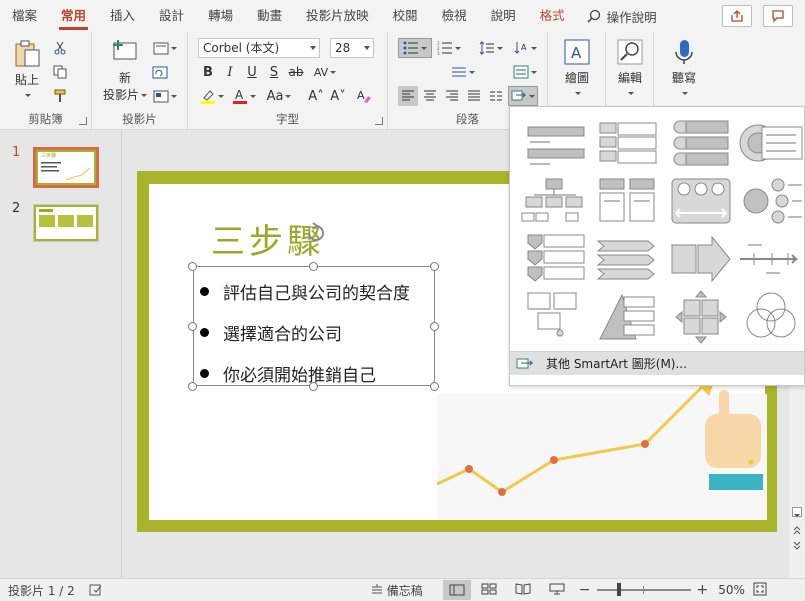 The height and width of the screenshot is (601, 805). I want to click on notes-button: 備忘稿, so click(397, 590).